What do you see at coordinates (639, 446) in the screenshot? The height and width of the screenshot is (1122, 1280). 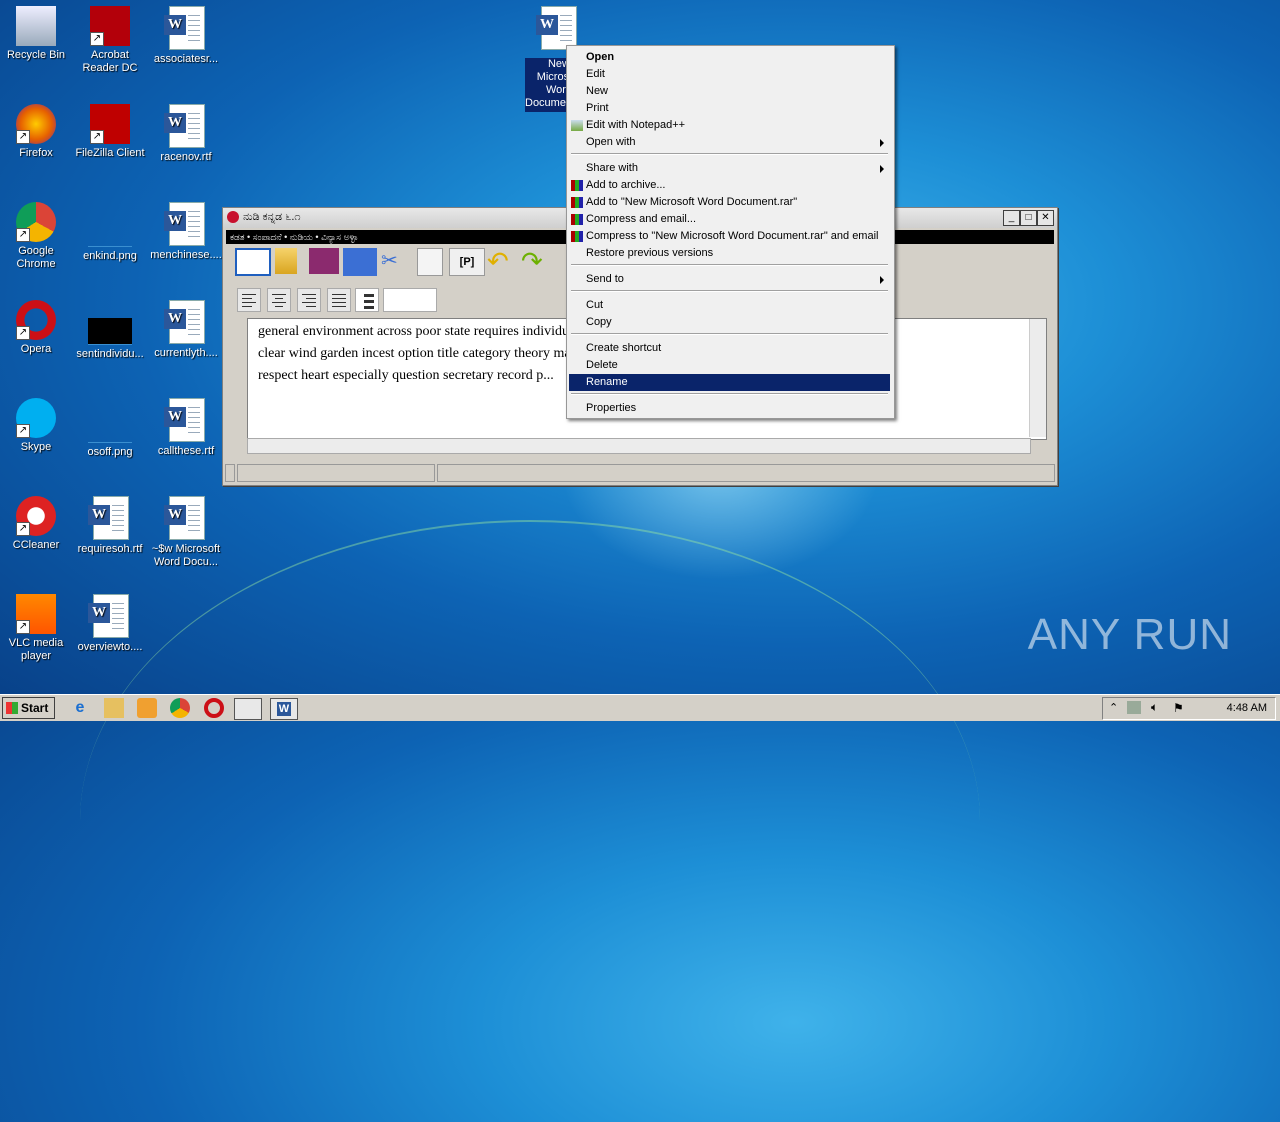 I see `horizontal-scrollbar` at bounding box center [639, 446].